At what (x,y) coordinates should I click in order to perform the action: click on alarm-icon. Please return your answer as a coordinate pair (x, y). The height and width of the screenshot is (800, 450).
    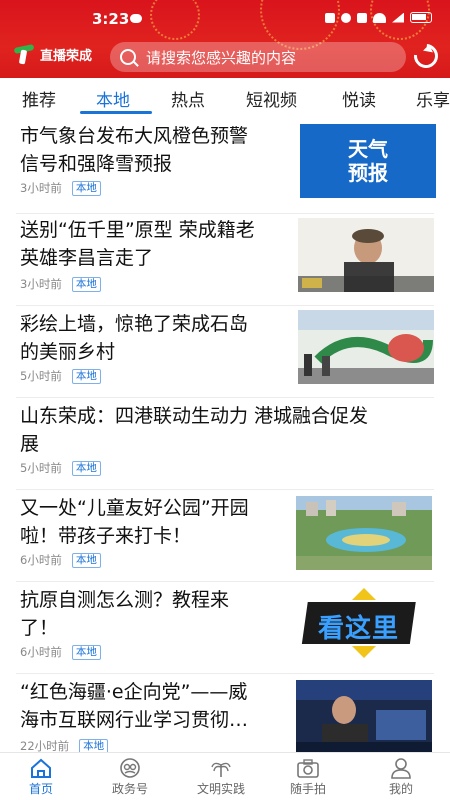
    Looking at the image, I should click on (346, 17).